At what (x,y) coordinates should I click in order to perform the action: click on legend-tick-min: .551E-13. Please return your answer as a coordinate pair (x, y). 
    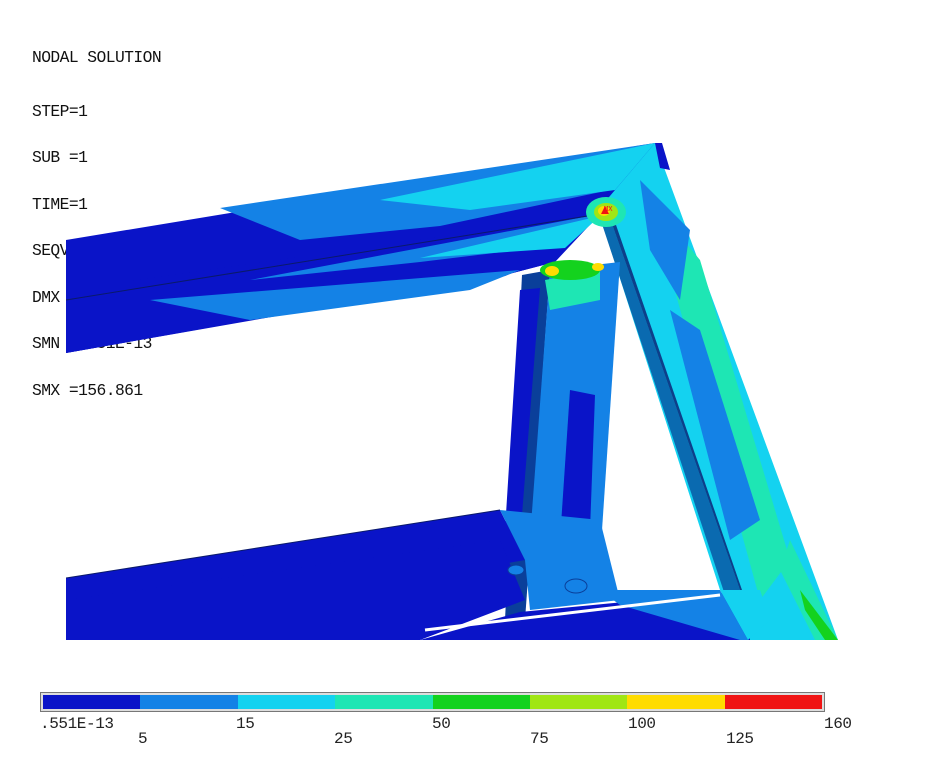
    Looking at the image, I should click on (77, 724).